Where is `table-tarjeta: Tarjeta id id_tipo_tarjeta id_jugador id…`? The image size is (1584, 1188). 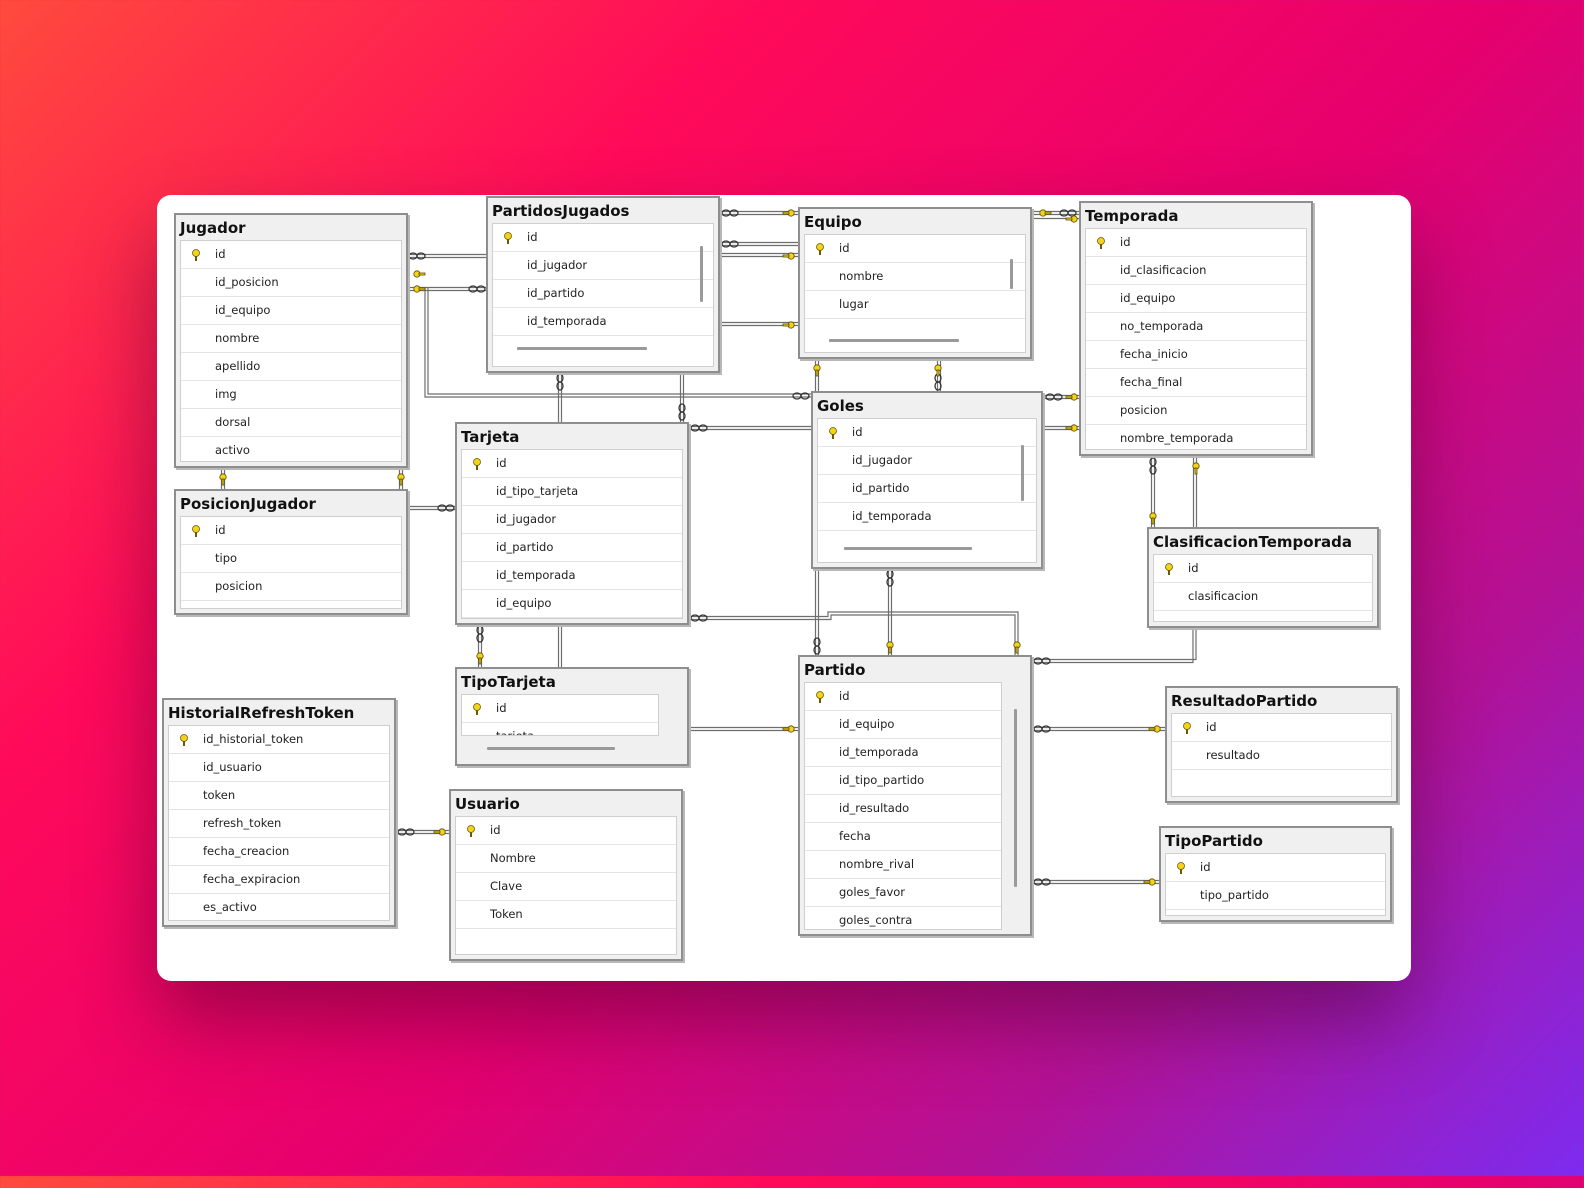 table-tarjeta: Tarjeta id id_tipo_tarjeta id_jugador id… is located at coordinates (572, 523).